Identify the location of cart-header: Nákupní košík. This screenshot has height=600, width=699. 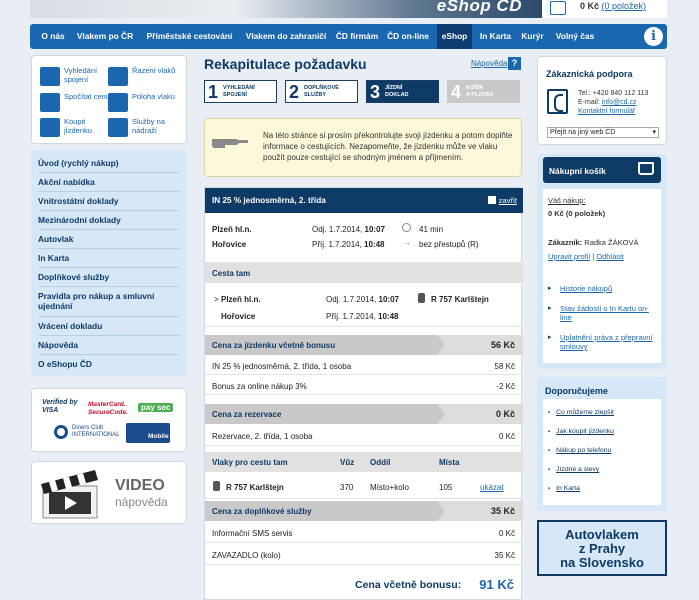
(602, 170).